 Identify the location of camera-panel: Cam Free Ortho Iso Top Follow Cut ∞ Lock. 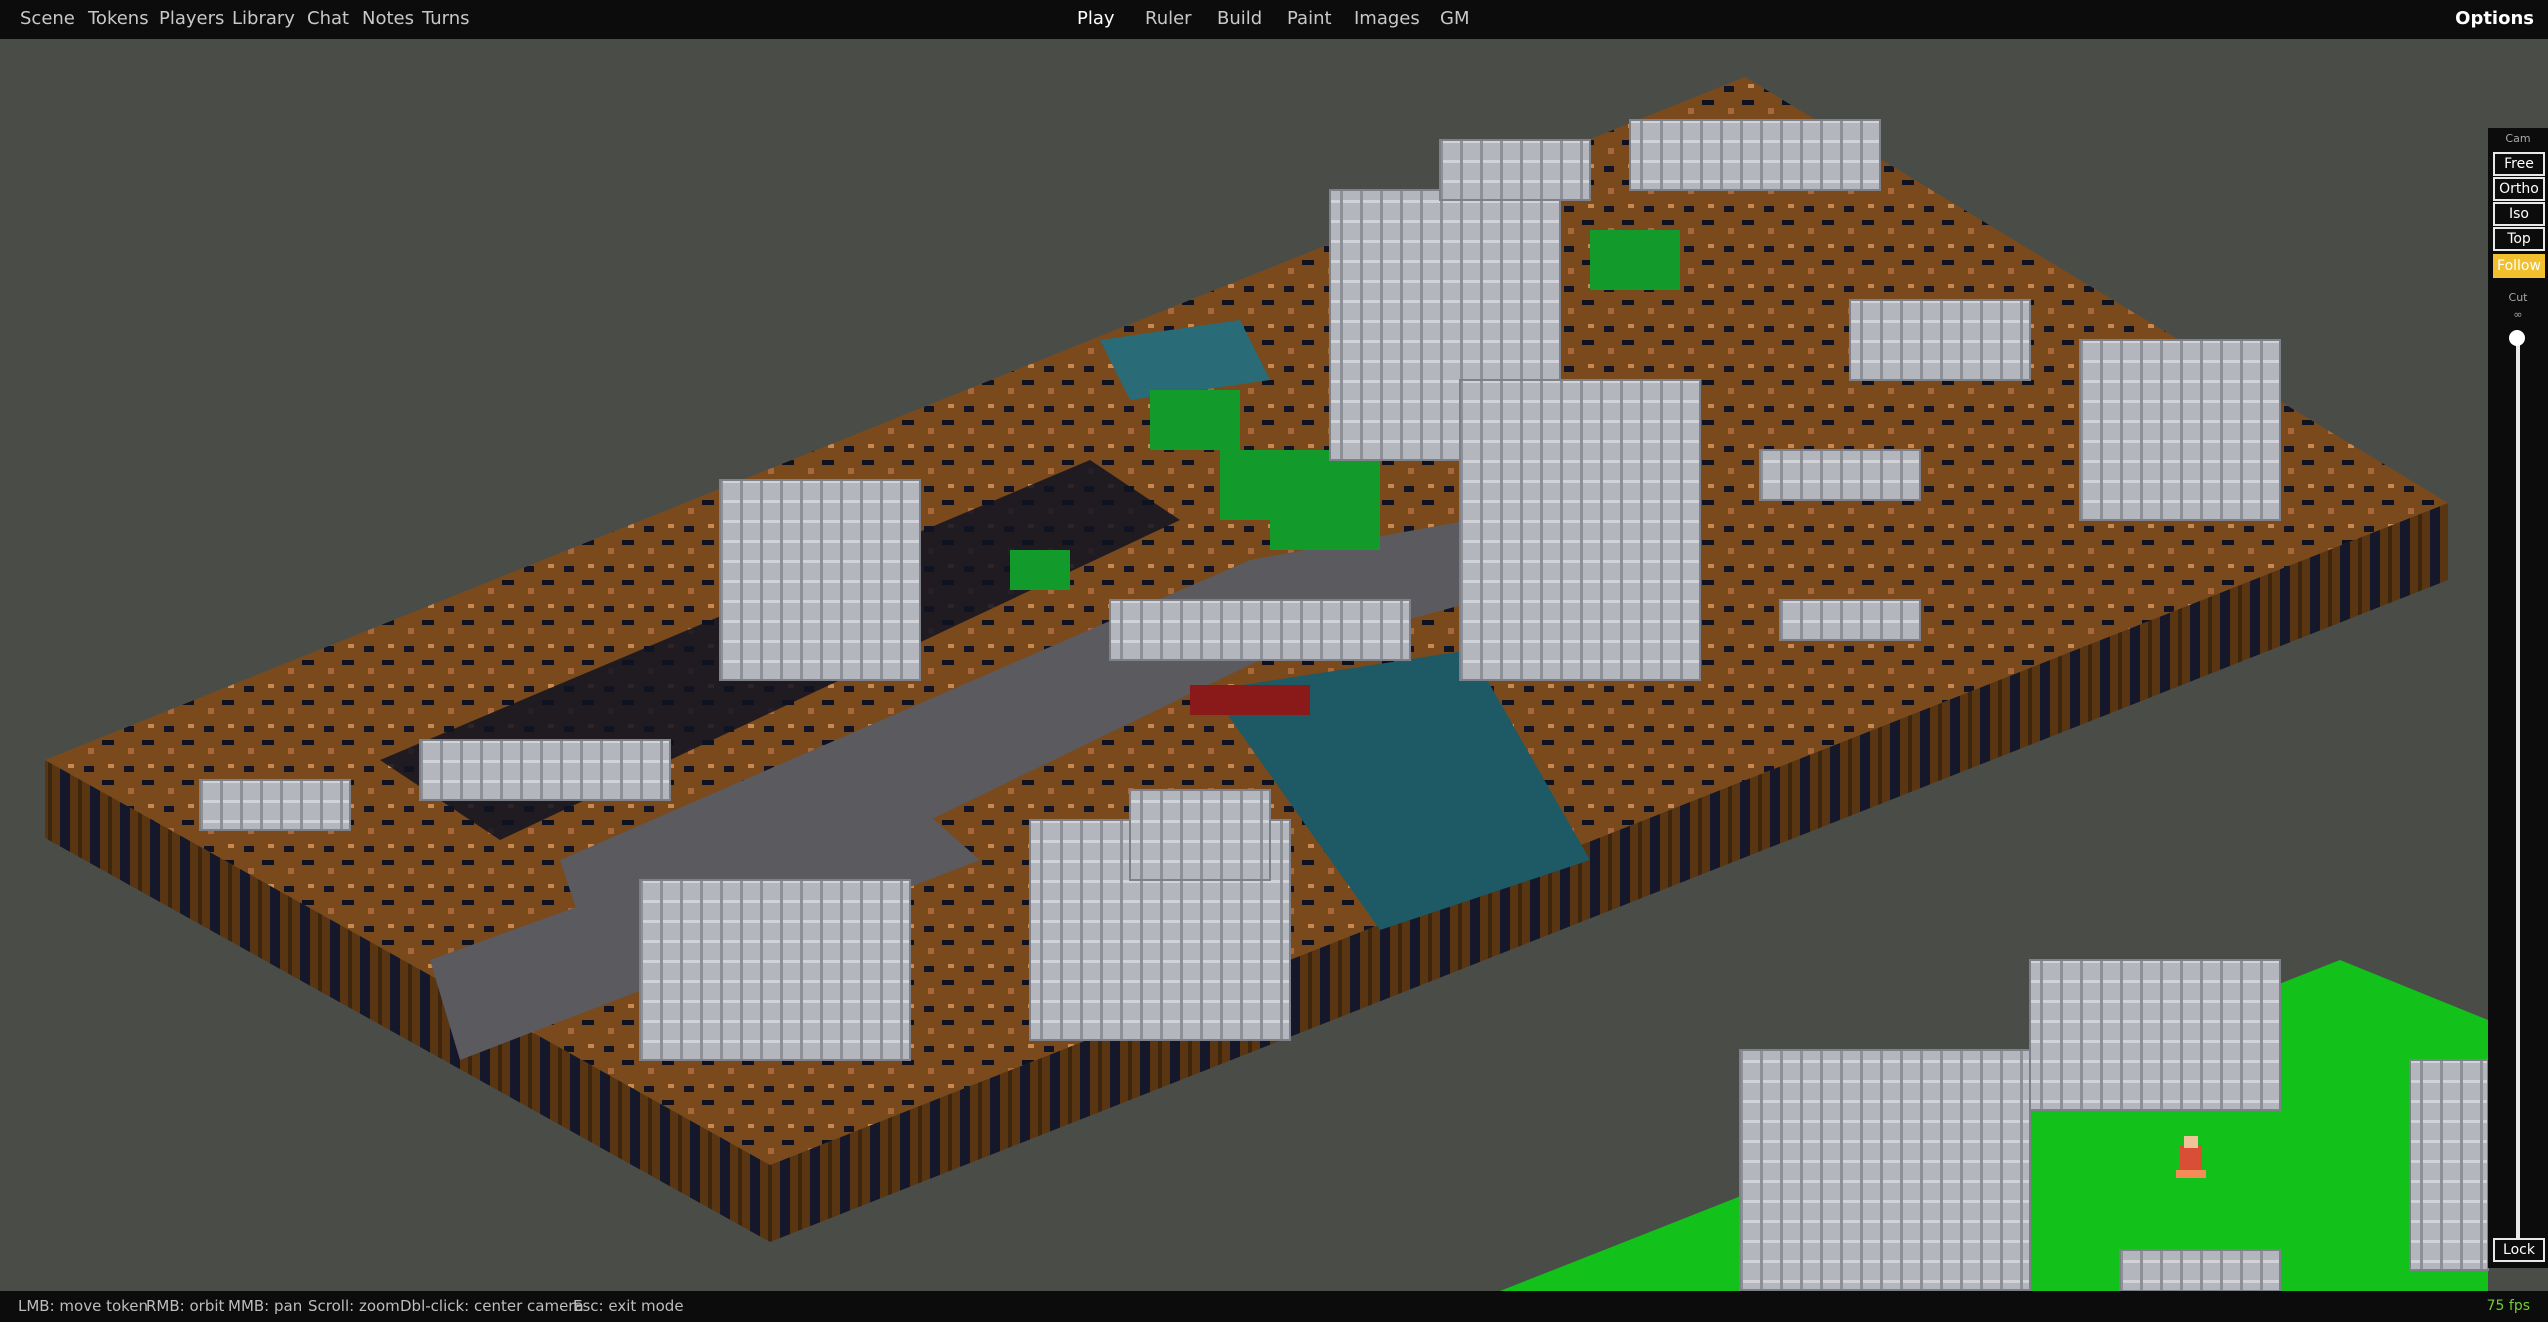
(2518, 698).